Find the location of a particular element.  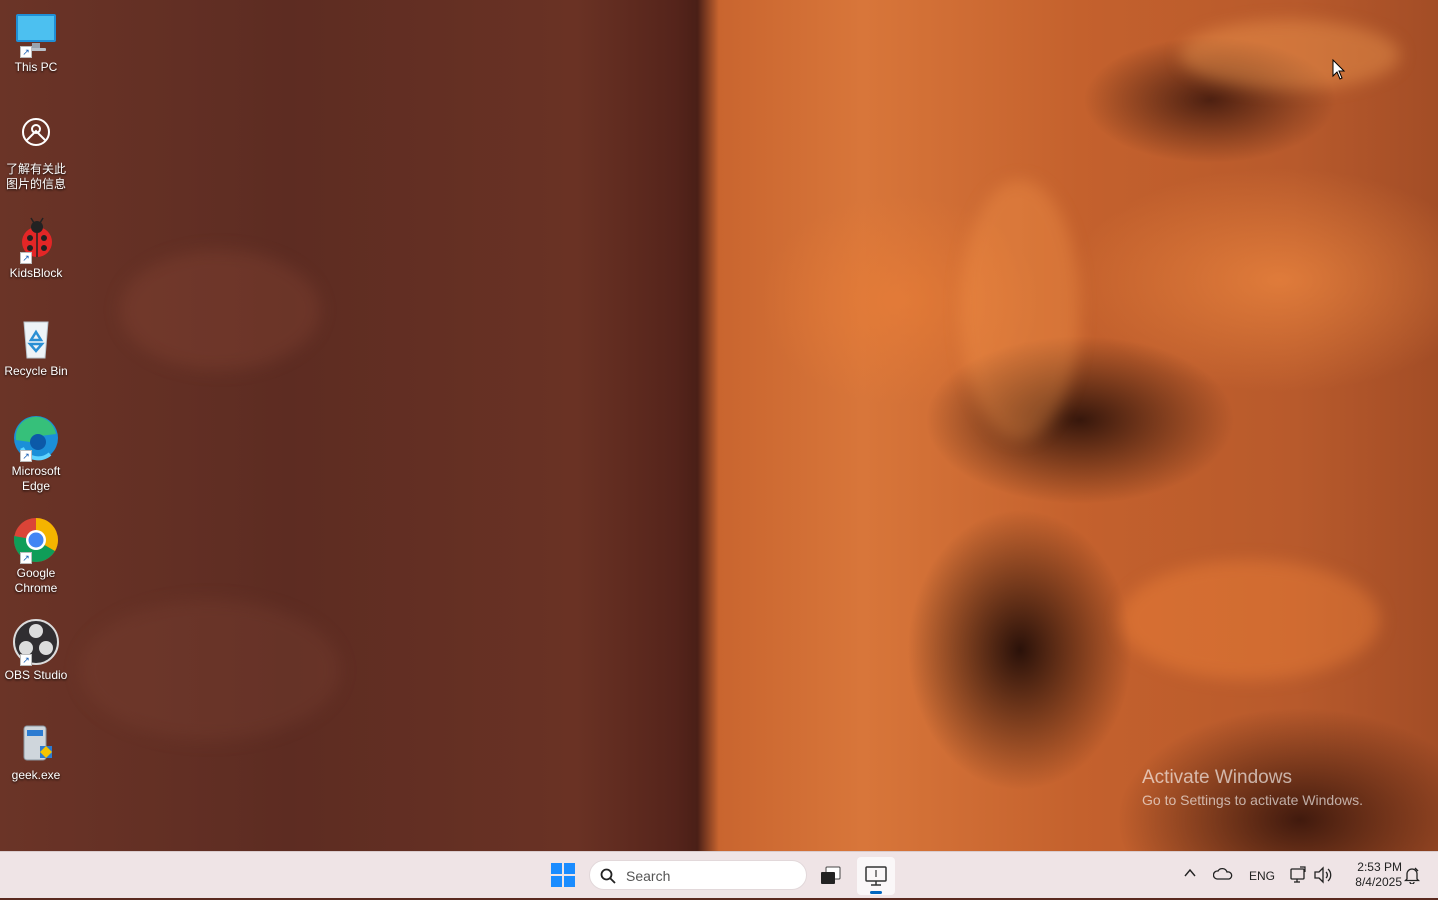

monitor-icon: ↗ is located at coordinates (36, 34).